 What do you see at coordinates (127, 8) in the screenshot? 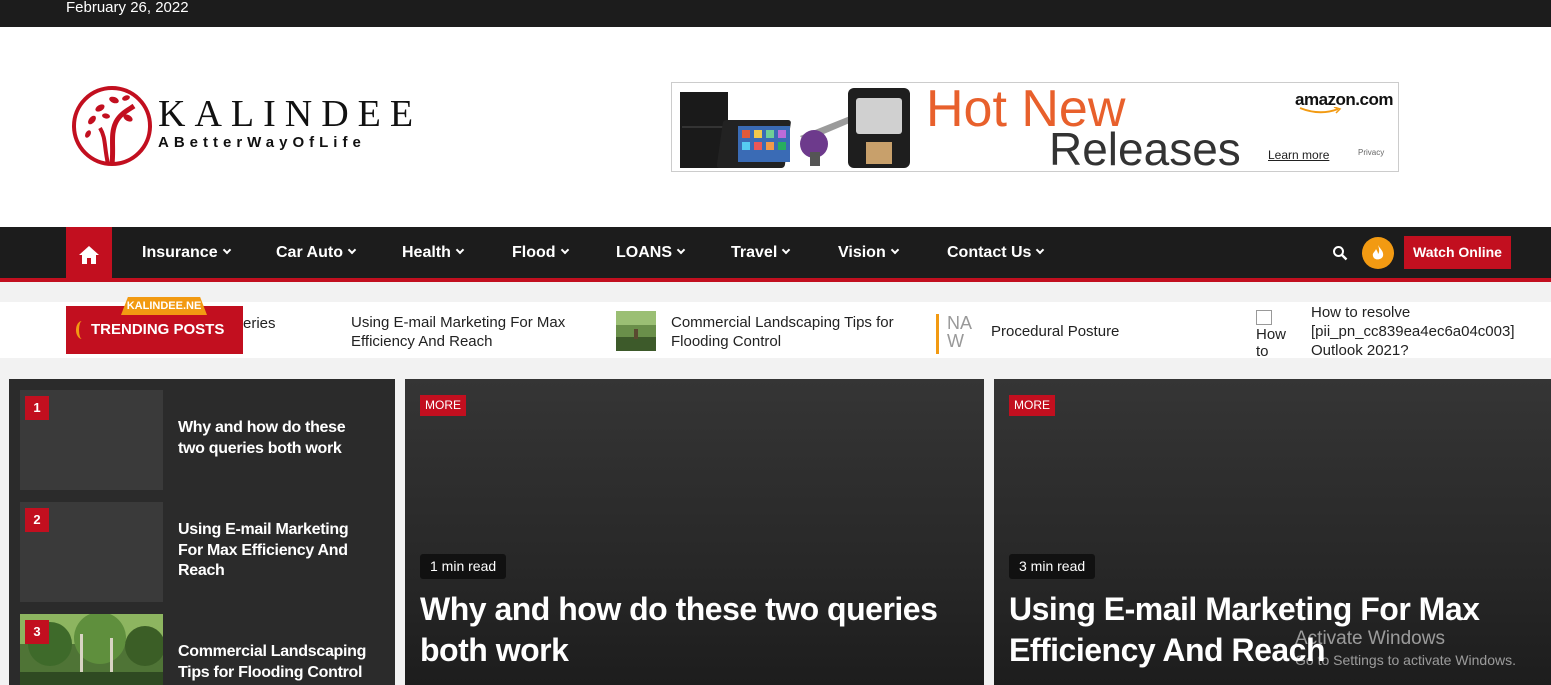
I see `current-date: February 26, 2022` at bounding box center [127, 8].